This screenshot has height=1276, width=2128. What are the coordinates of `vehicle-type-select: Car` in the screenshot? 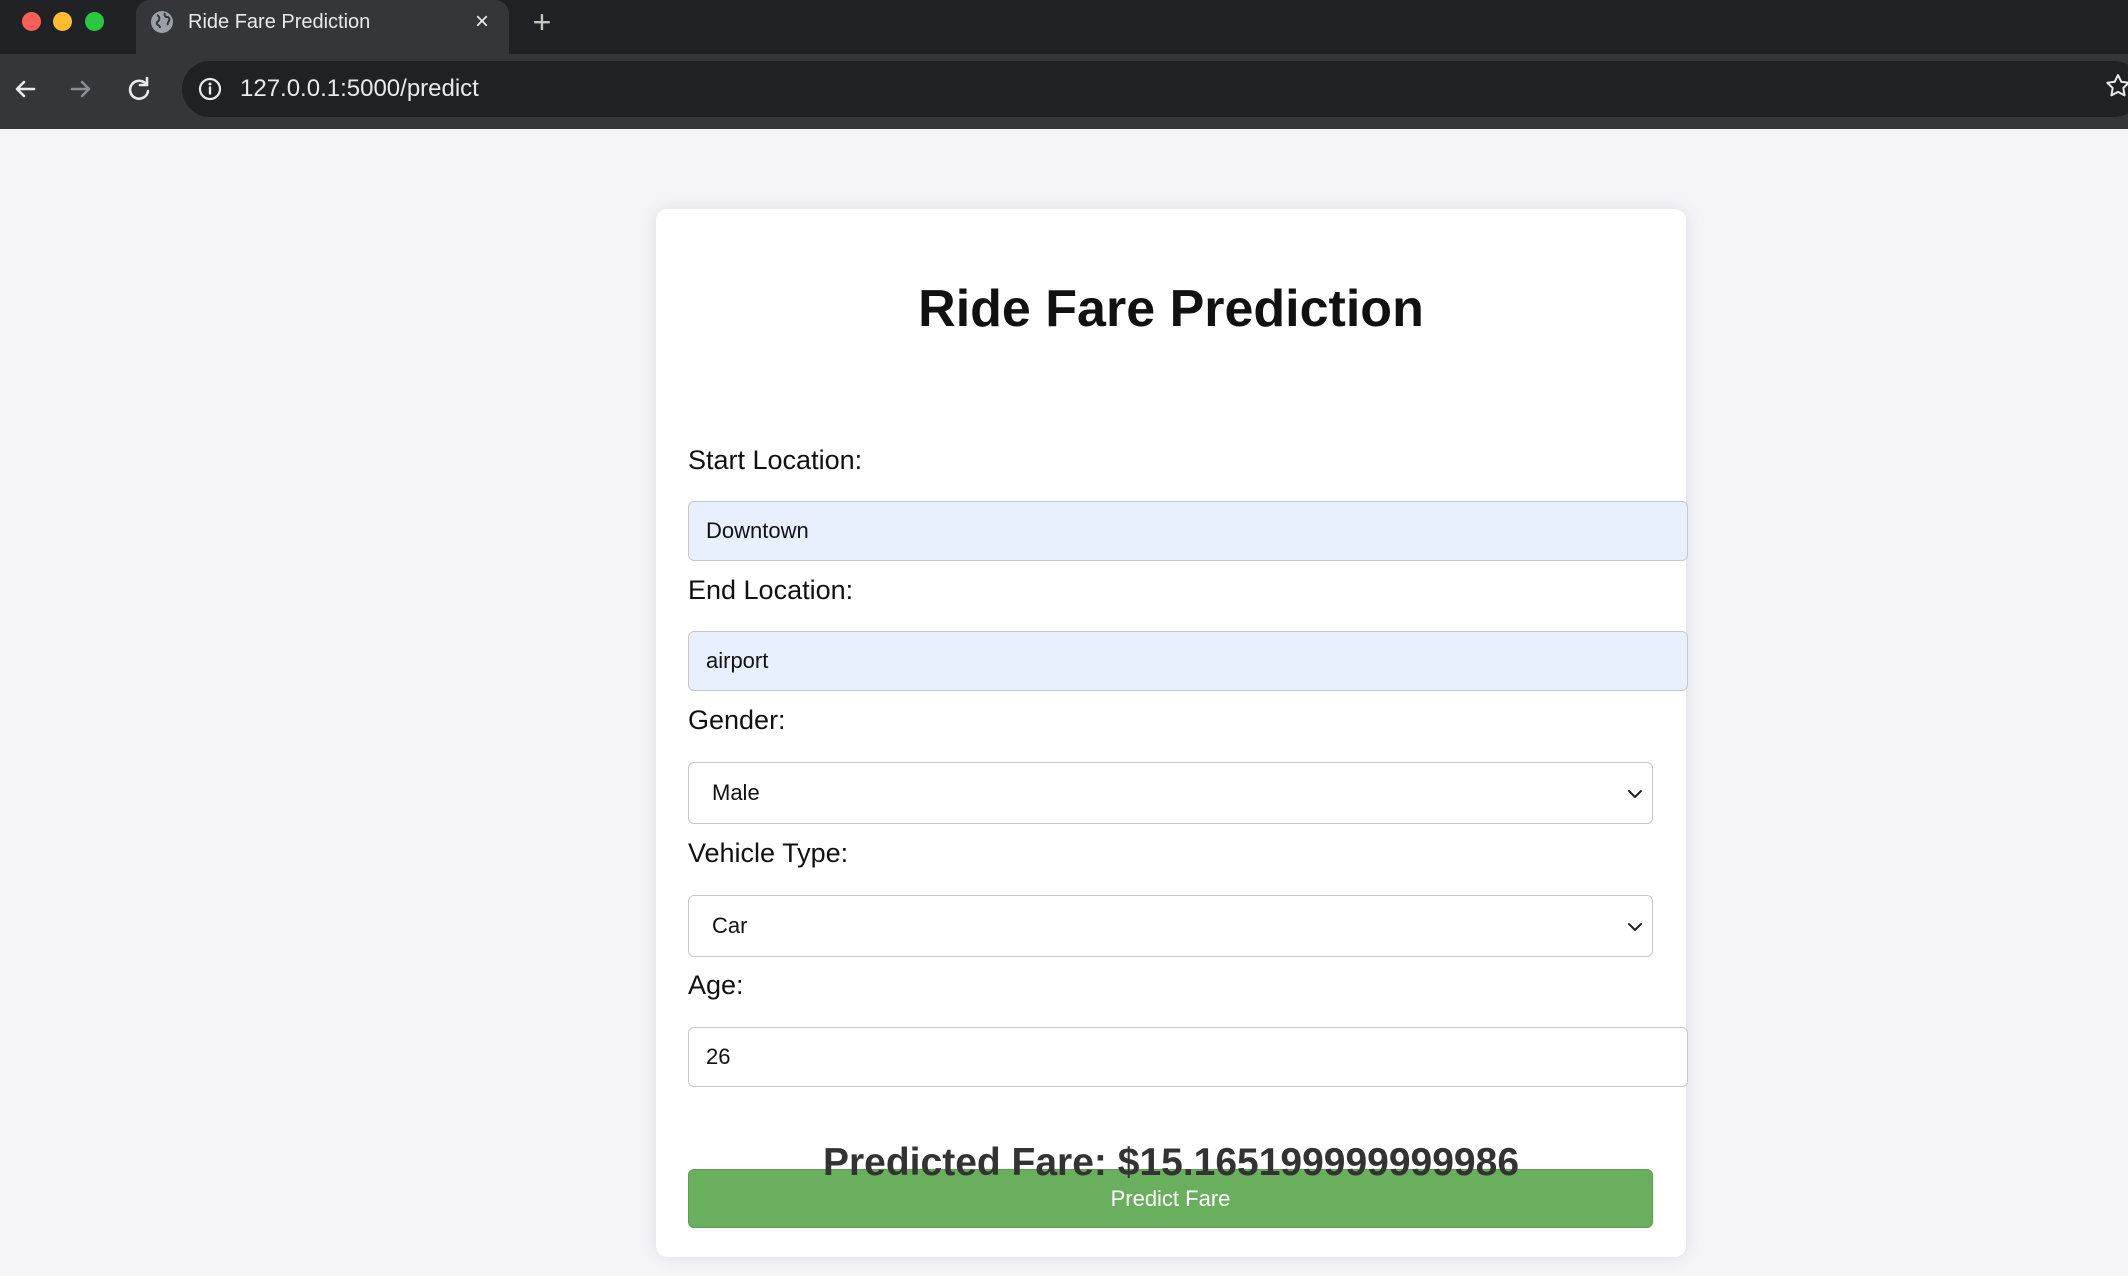 It's located at (1170, 926).